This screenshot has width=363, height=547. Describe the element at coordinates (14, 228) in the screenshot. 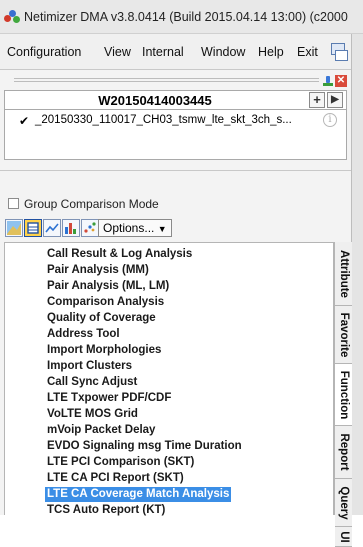

I see `map-icon` at that location.